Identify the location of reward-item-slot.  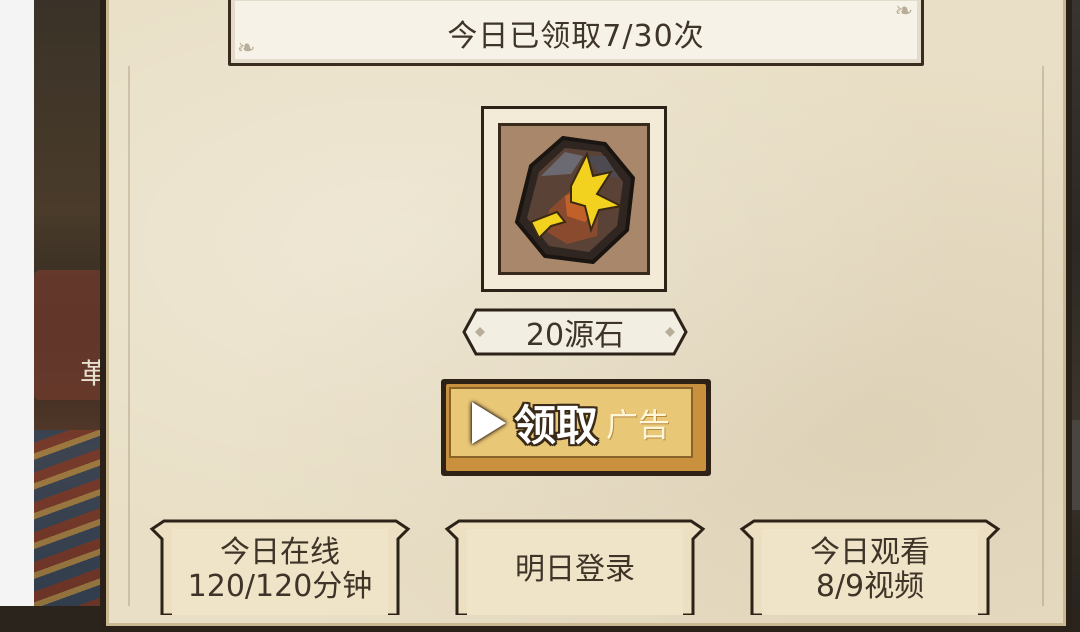
(574, 199).